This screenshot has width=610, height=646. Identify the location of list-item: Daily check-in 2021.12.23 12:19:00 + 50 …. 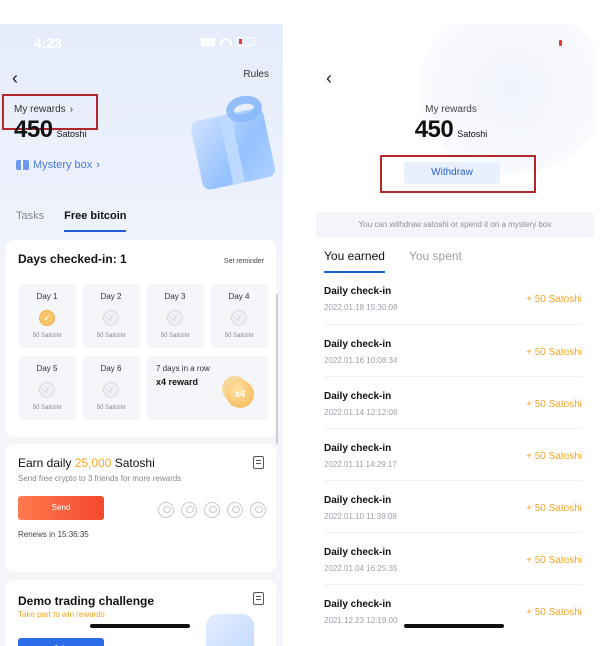
(453, 610).